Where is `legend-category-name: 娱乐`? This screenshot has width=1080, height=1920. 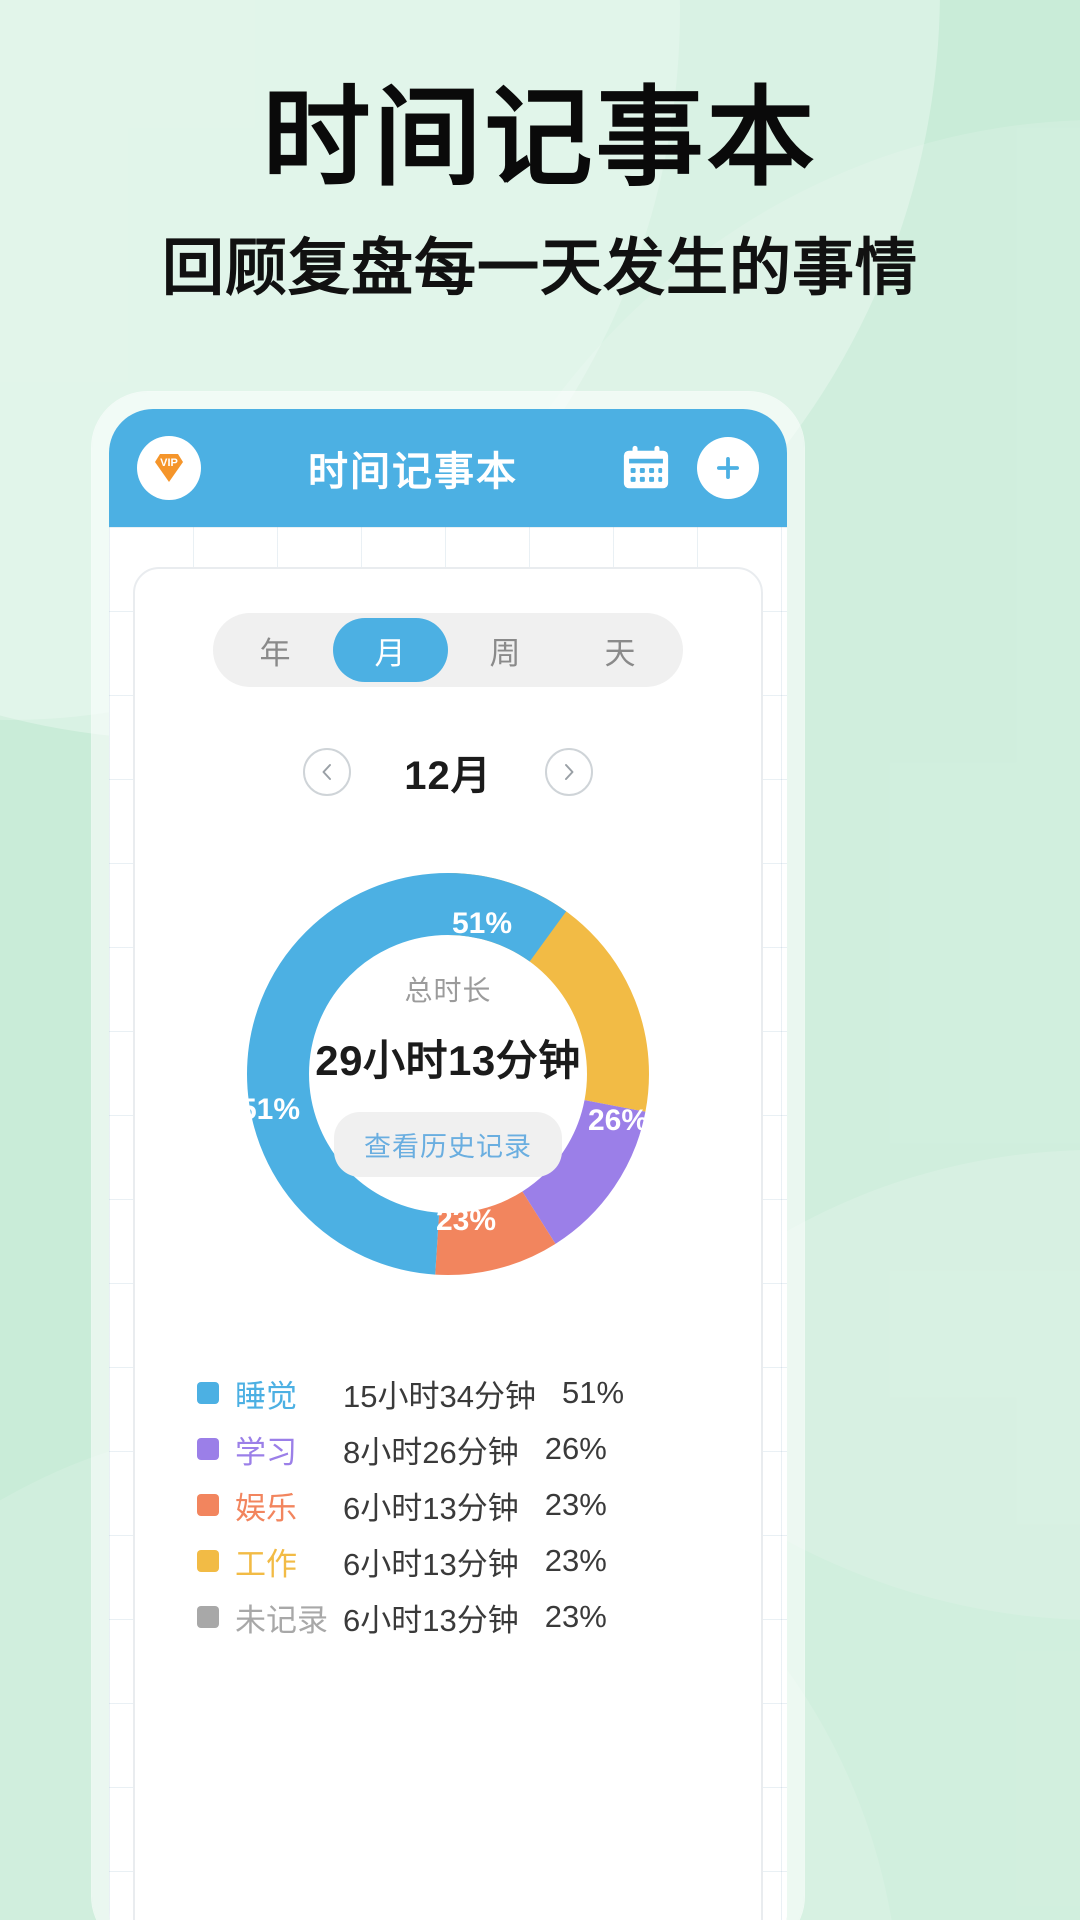 legend-category-name: 娱乐 is located at coordinates (266, 1508).